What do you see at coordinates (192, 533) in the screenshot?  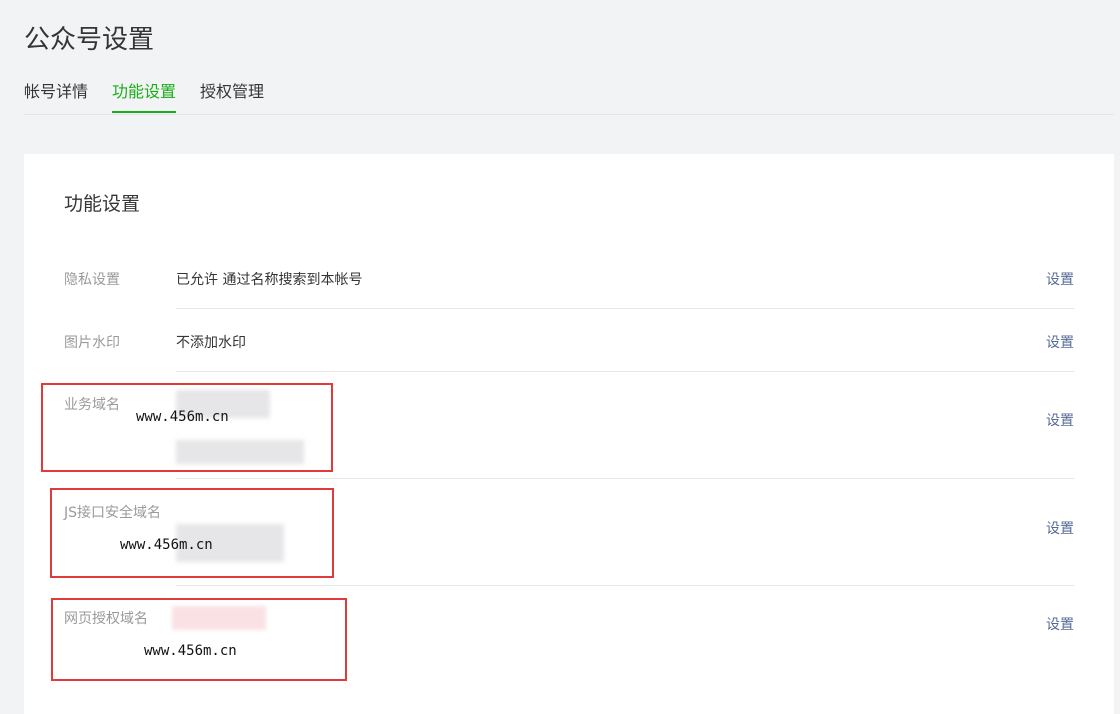 I see `highlight-box-js-domain` at bounding box center [192, 533].